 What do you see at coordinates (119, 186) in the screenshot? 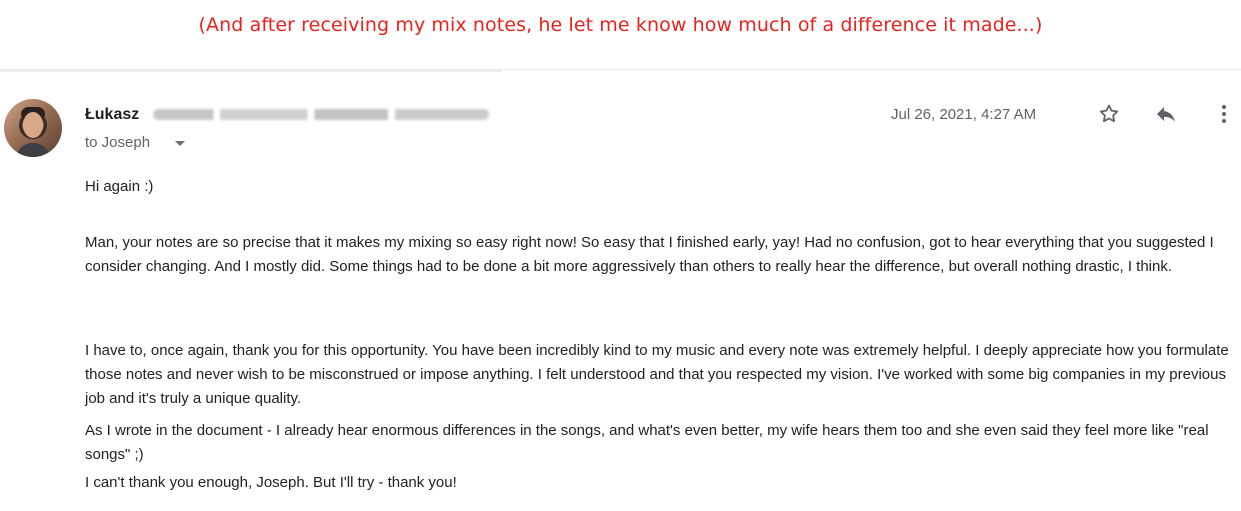
I see `email-greeting: Hi again :)` at bounding box center [119, 186].